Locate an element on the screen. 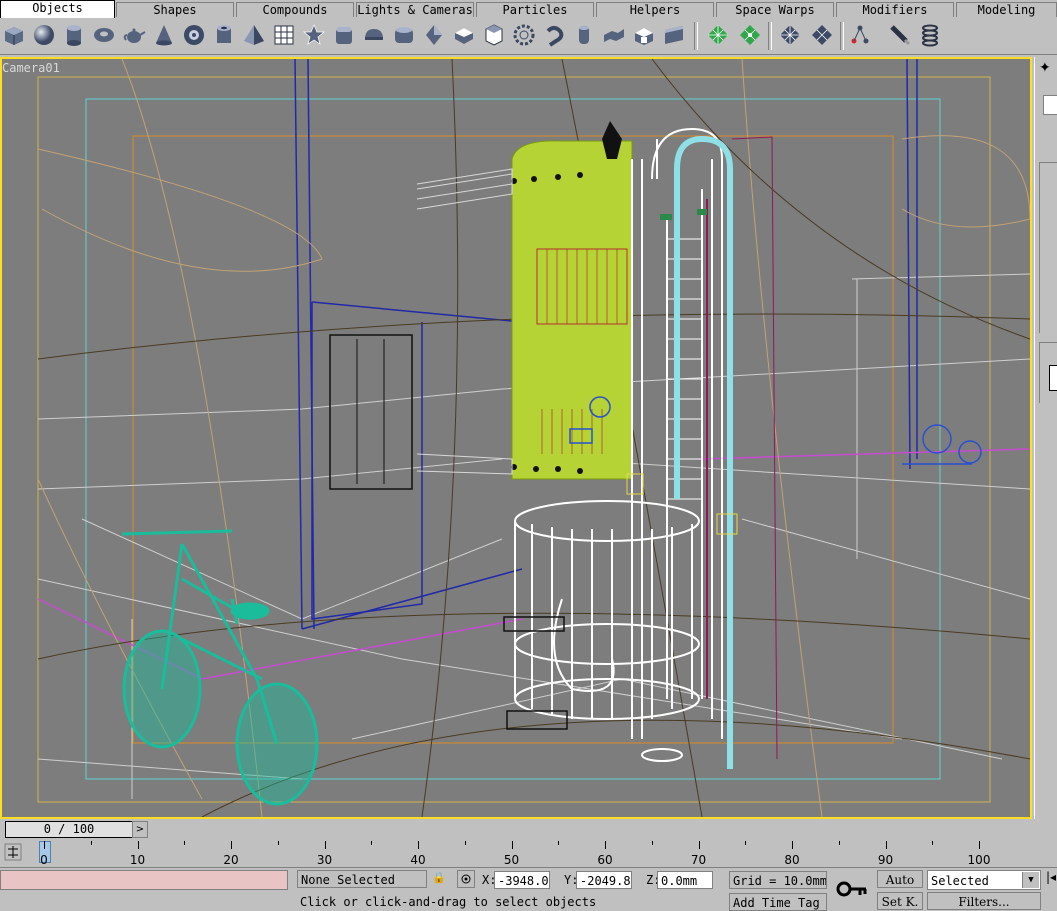 The width and height of the screenshot is (1057, 911). geosphere-icon is located at coordinates (194, 35).